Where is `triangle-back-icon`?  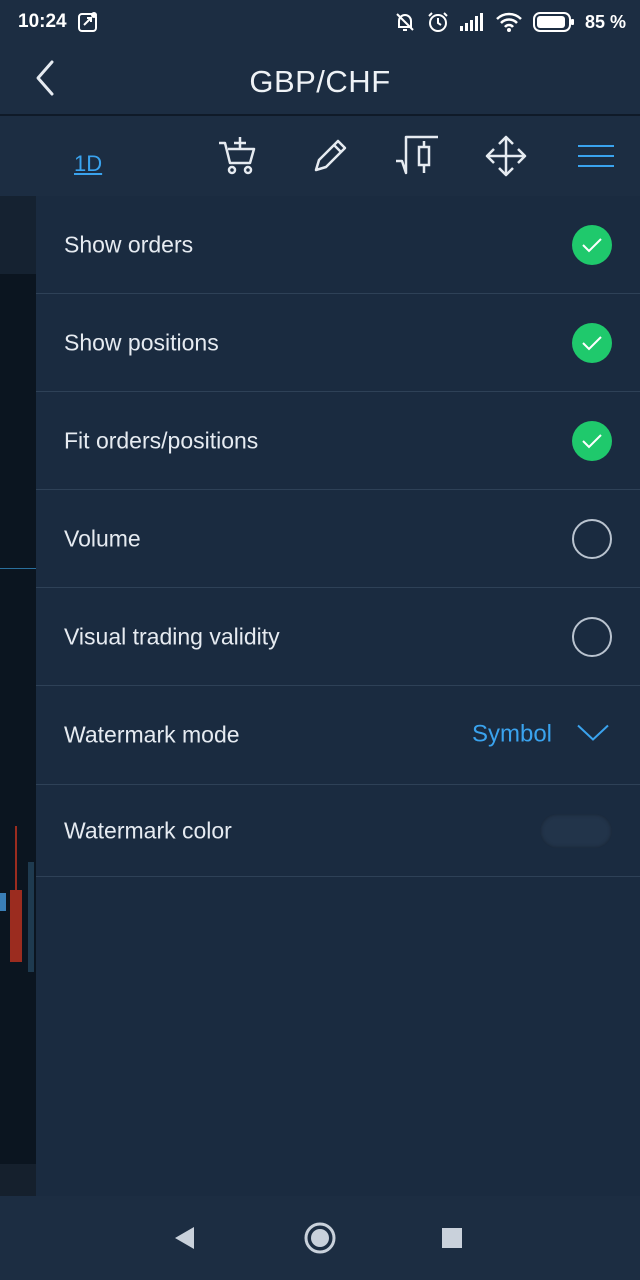 triangle-back-icon is located at coordinates (184, 1238).